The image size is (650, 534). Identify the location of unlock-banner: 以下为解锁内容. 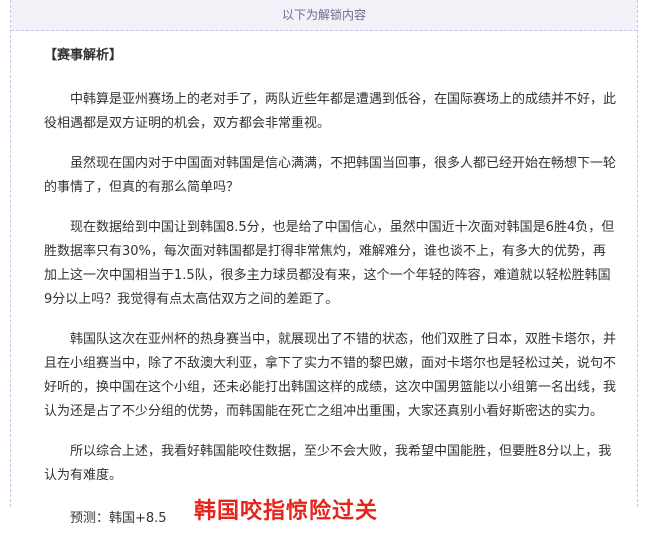
(324, 15).